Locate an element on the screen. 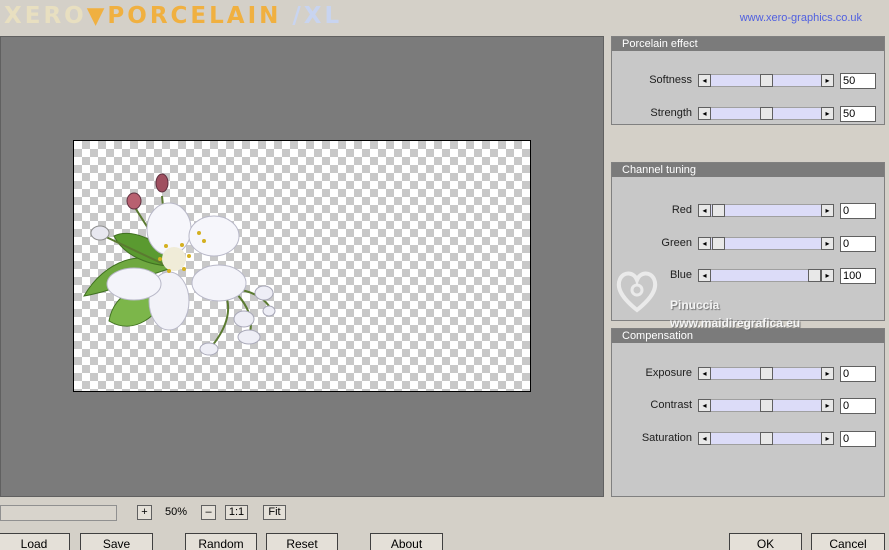 The height and width of the screenshot is (550, 889). strength-label: Strength is located at coordinates (671, 113).